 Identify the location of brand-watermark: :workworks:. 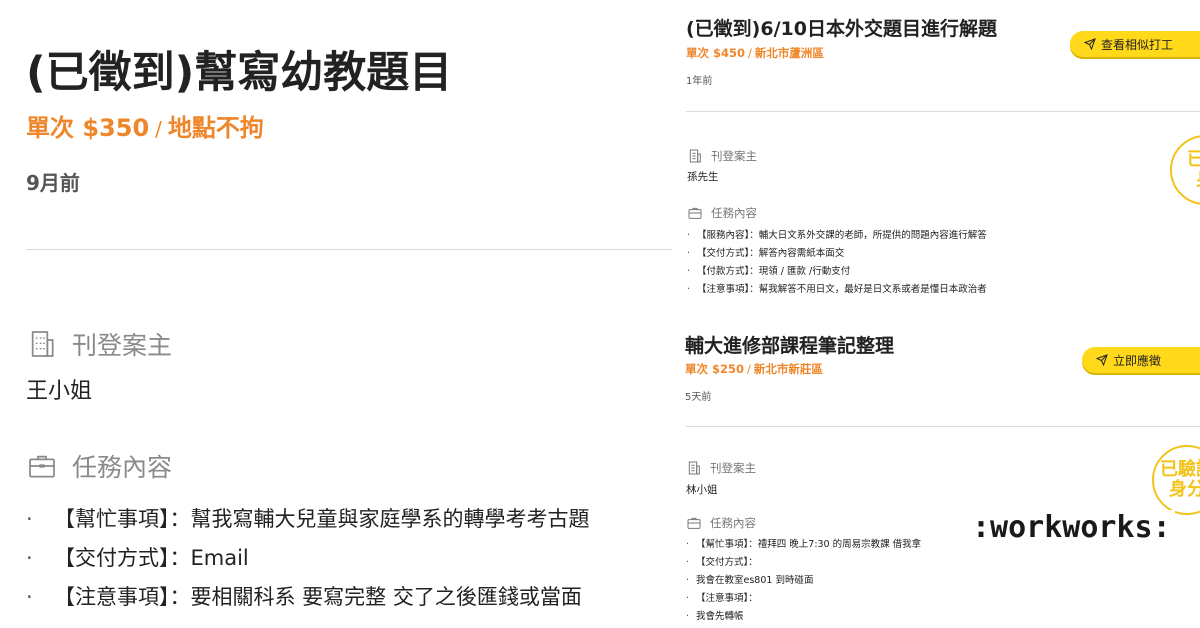
(1071, 527).